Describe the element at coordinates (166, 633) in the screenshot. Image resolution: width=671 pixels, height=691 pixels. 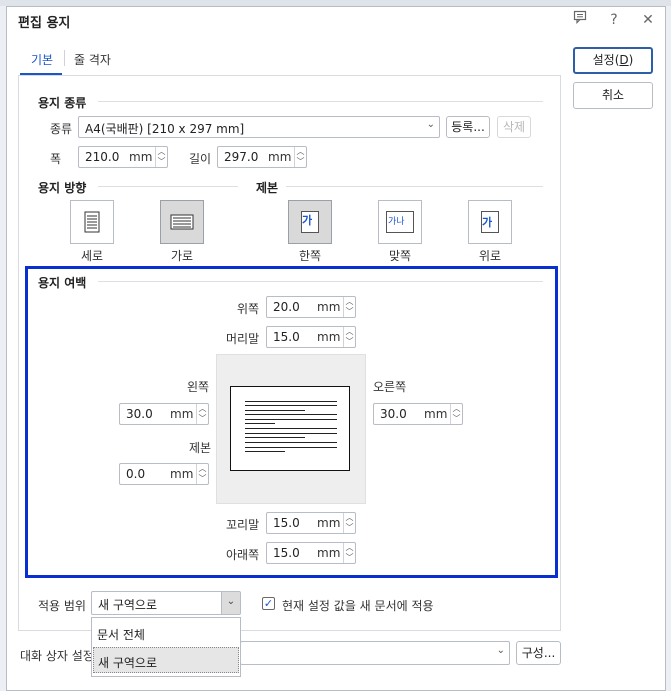
I see `dropdown-option-whole-document: 문서 전체` at that location.